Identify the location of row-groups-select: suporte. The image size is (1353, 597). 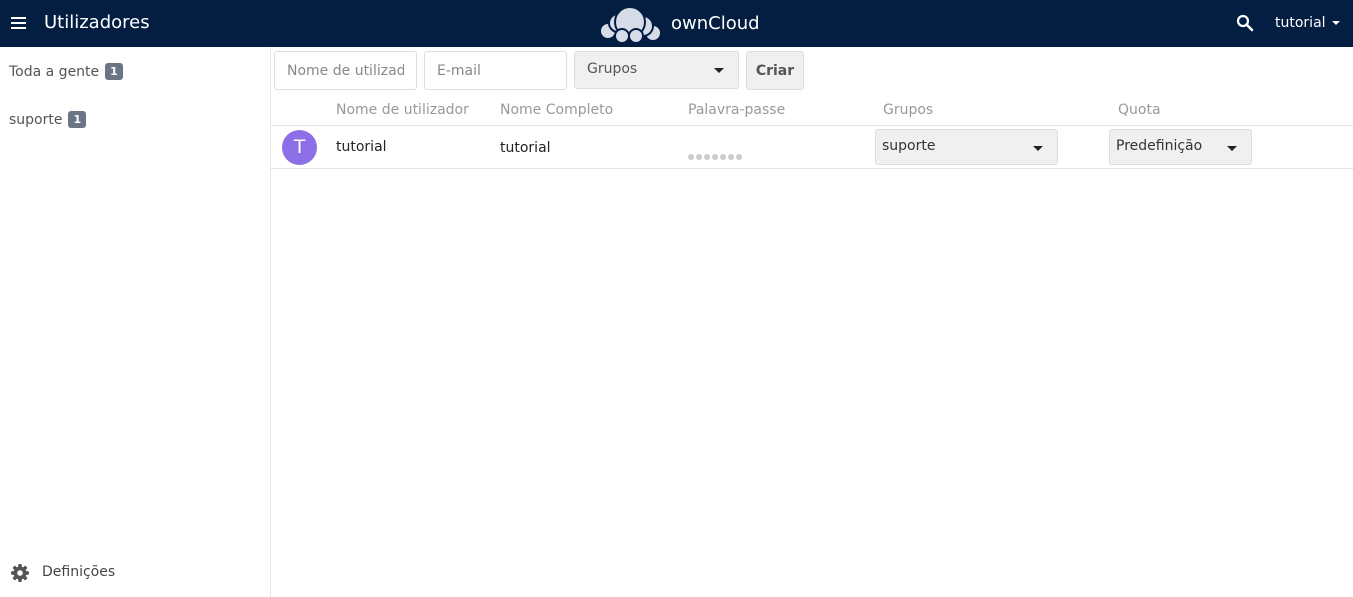
(966, 147).